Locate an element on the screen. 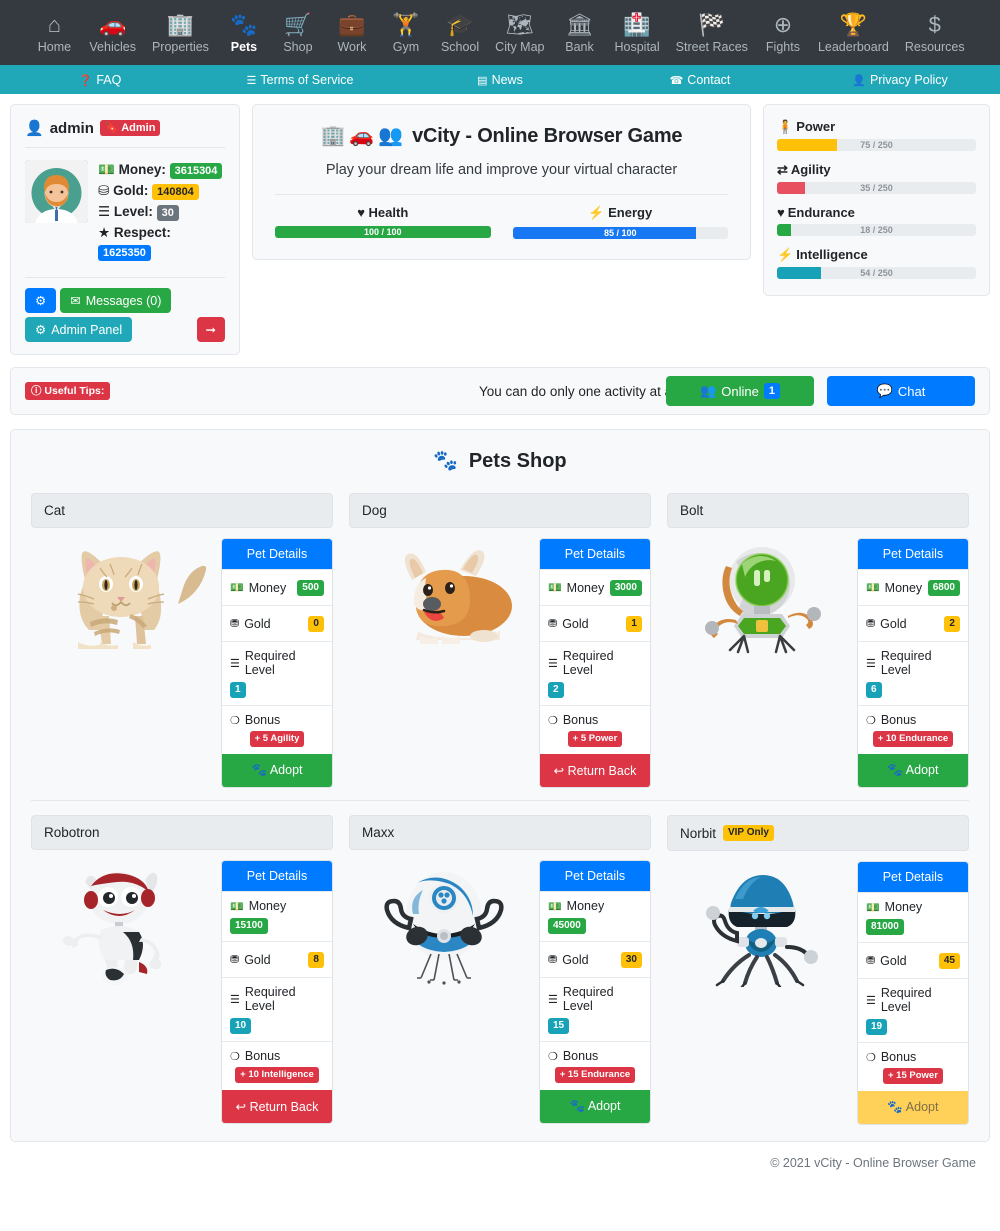 The height and width of the screenshot is (1231, 1000). nav-item-resources: $ Resources is located at coordinates (935, 33).